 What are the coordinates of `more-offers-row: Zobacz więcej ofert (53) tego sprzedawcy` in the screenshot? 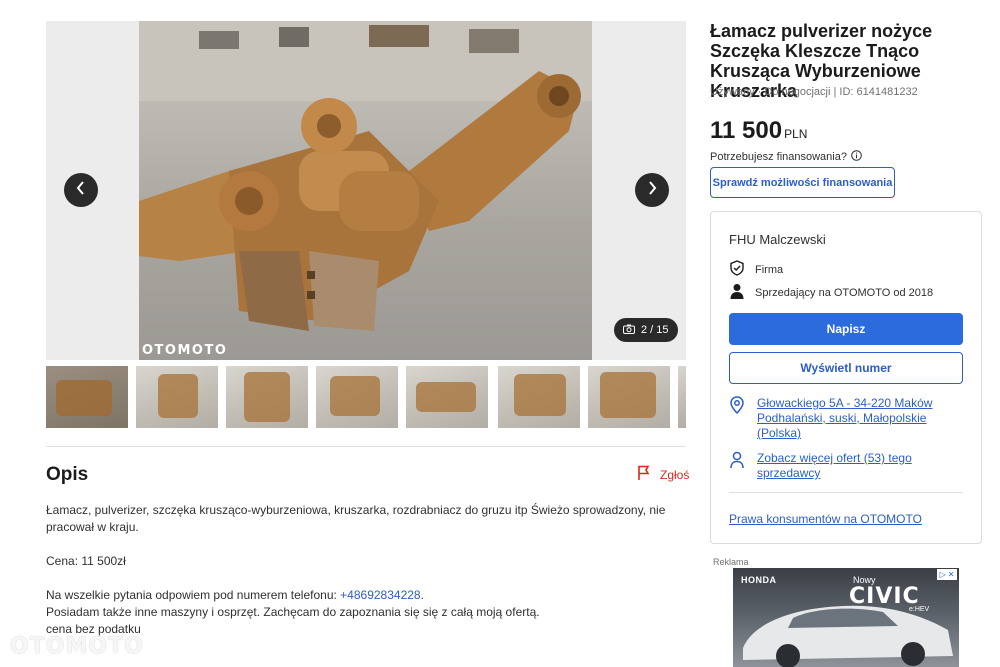 It's located at (838, 466).